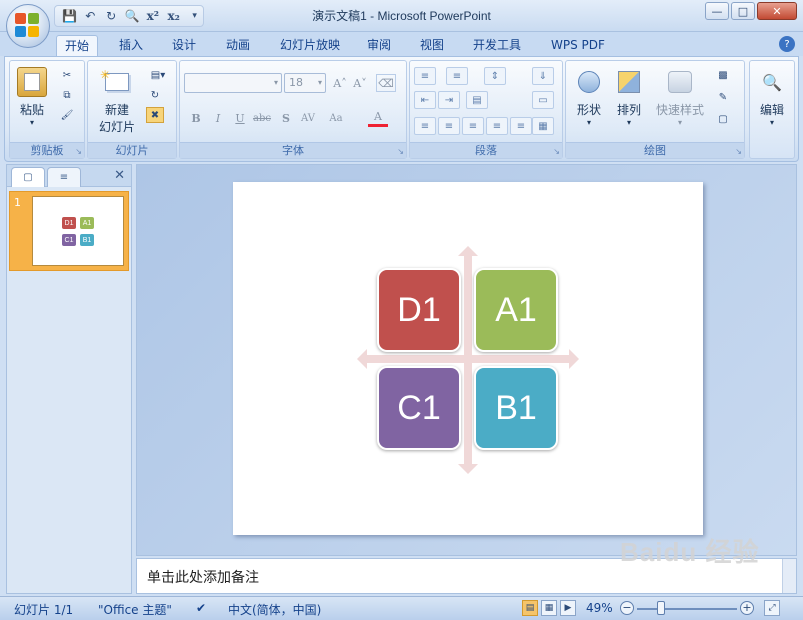  What do you see at coordinates (629, 97) in the screenshot?
I see `arrange-button: 排列 ▾` at bounding box center [629, 97].